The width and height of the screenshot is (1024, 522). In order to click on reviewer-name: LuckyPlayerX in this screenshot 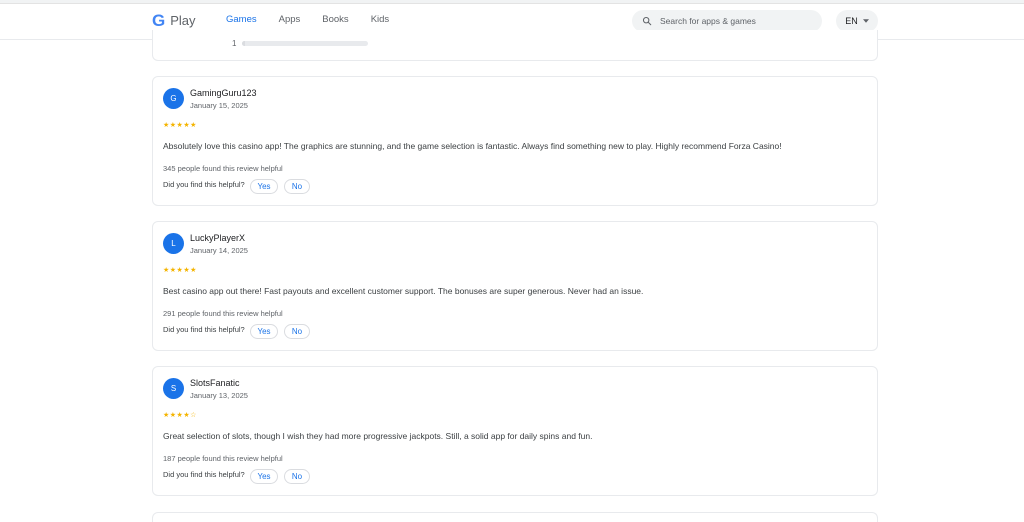, I will do `click(218, 238)`.